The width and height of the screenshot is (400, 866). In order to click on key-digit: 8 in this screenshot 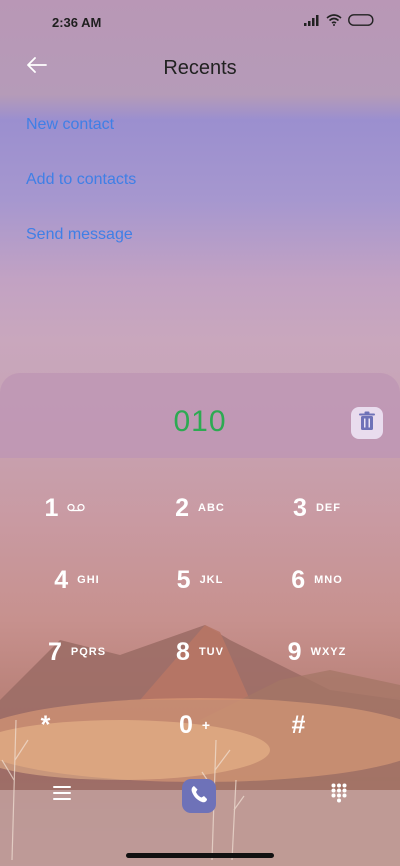, I will do `click(183, 651)`.